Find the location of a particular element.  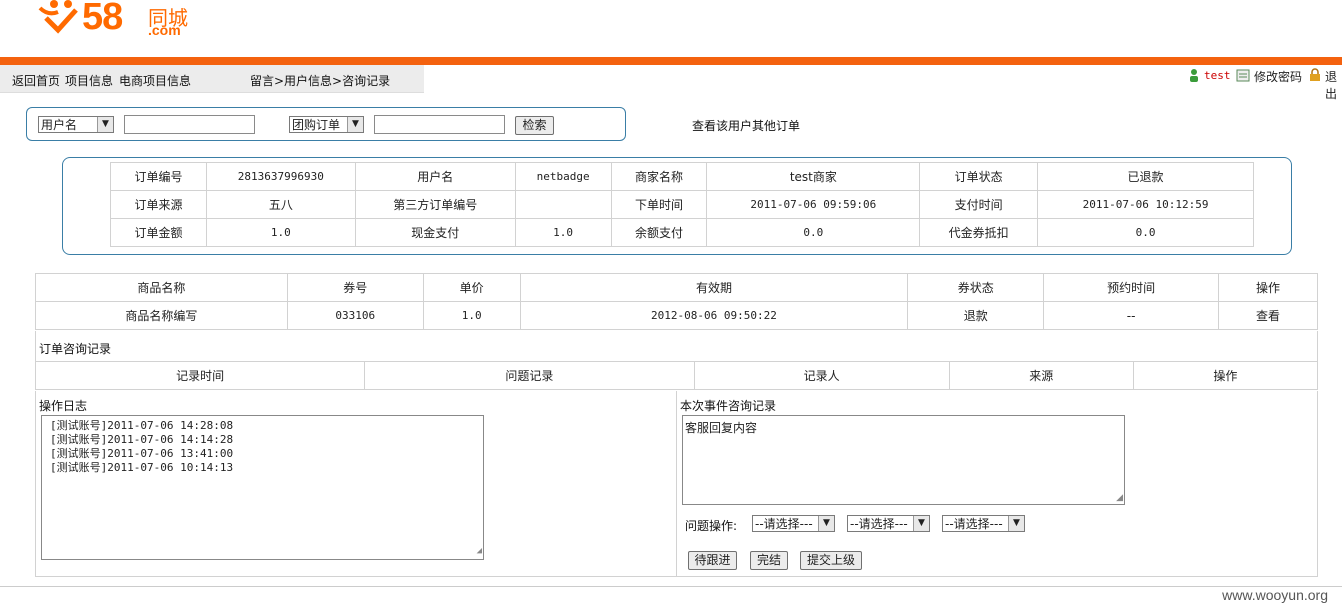

order-info-value: 2011-07-06 10:12:59 is located at coordinates (1145, 204).